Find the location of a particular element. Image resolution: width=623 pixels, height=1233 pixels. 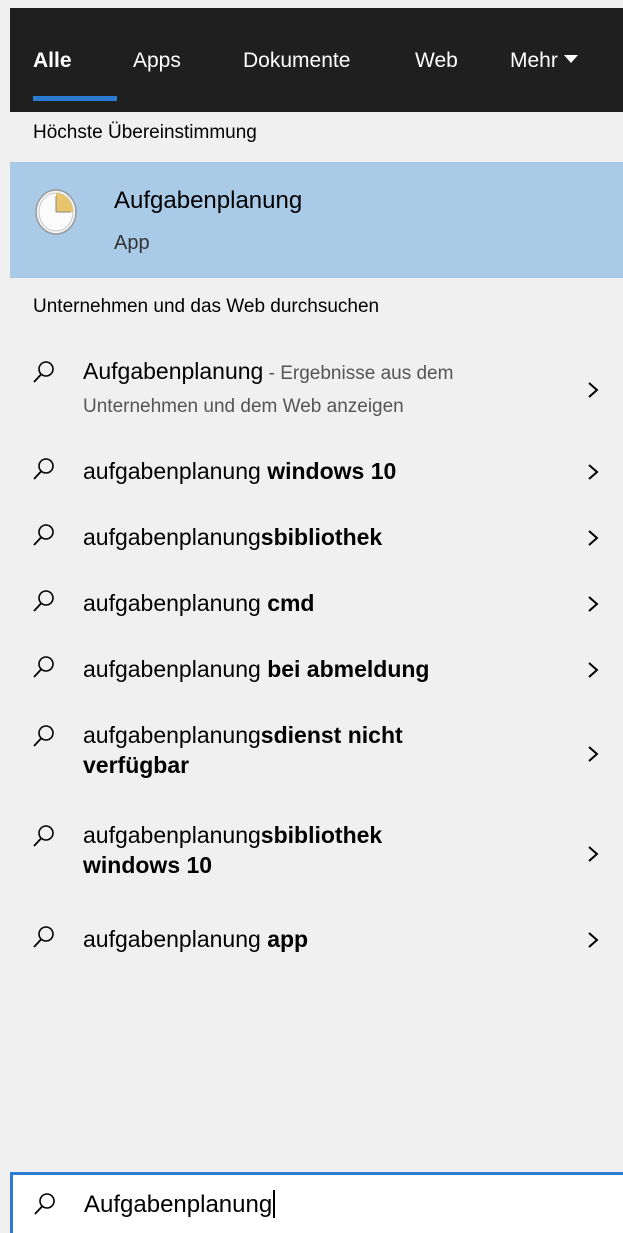

web-suggestion-row: aufgabenplanungsbibliothek is located at coordinates (316, 538).